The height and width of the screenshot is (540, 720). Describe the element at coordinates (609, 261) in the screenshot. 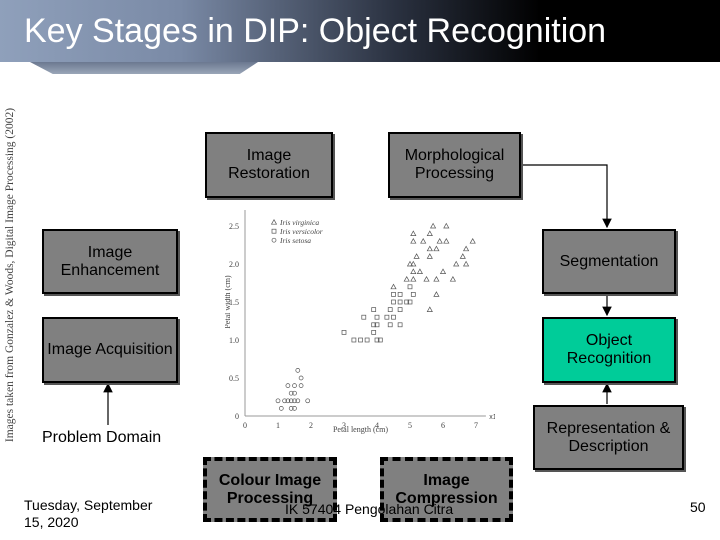

I see `stage-segmentation: Segmentation` at that location.